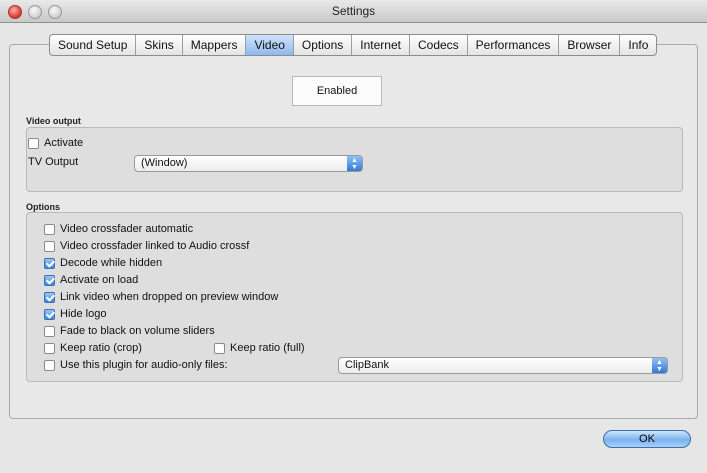  Describe the element at coordinates (270, 45) in the screenshot. I see `tab-video: Video` at that location.